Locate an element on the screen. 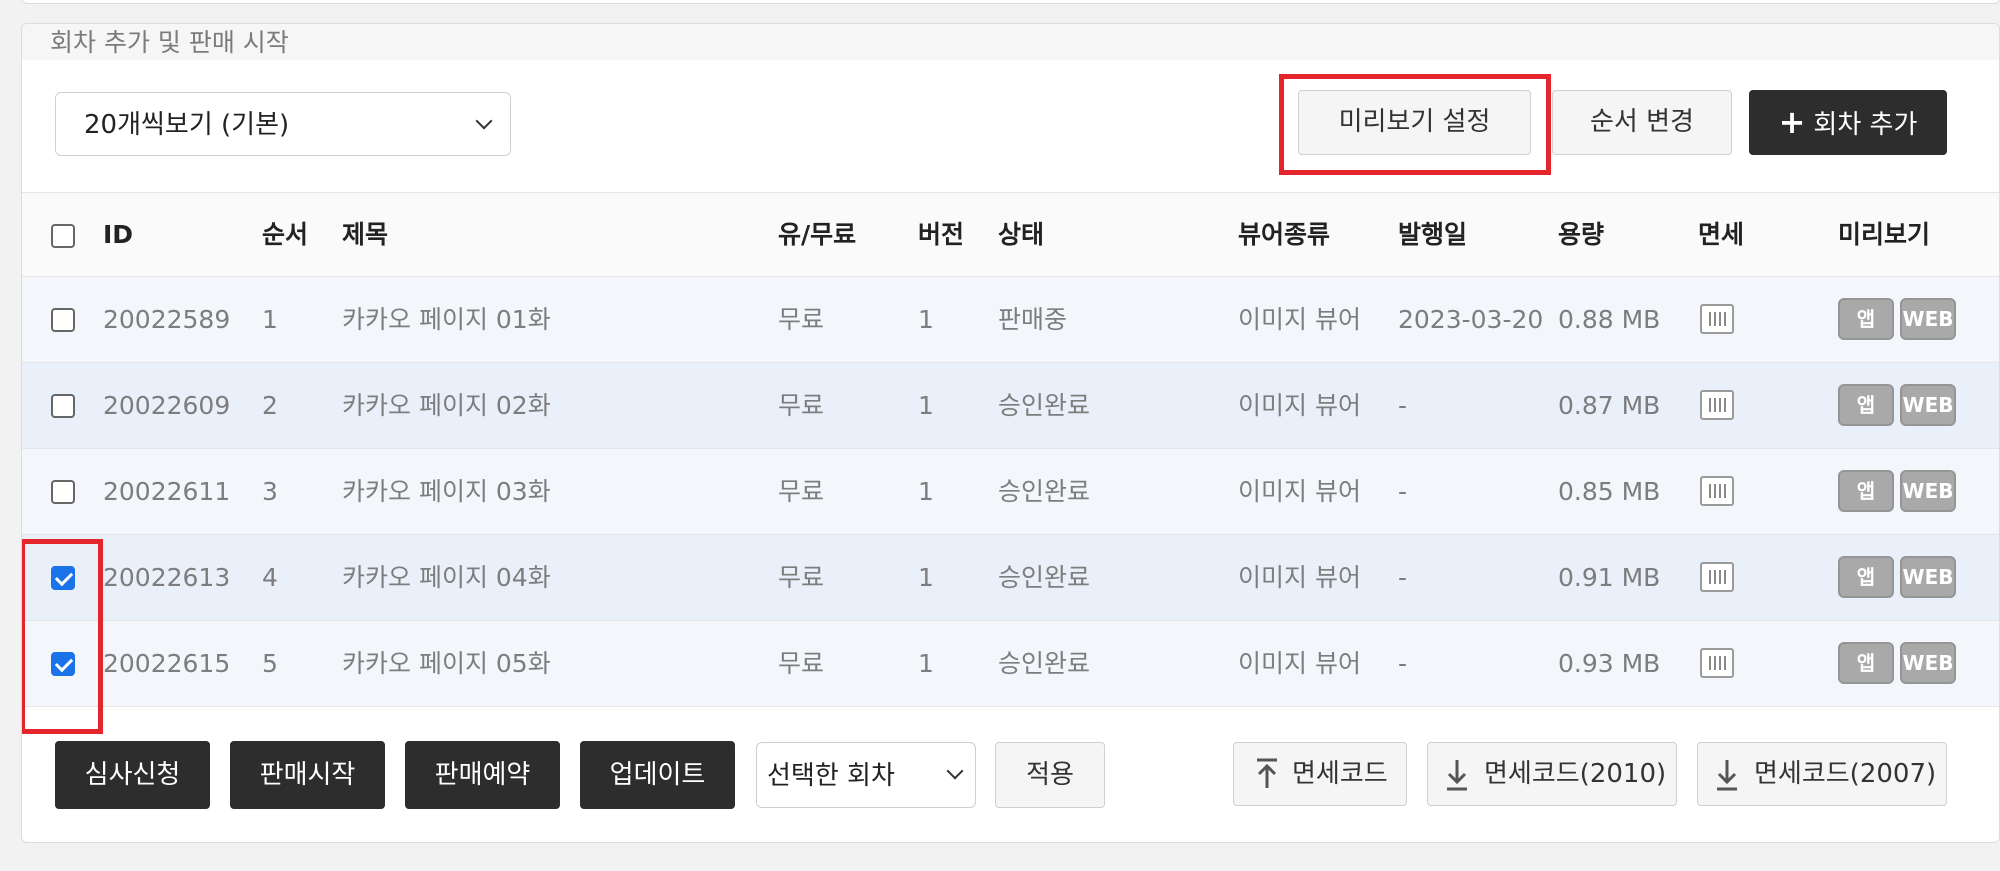 This screenshot has height=871, width=2000. cell-title: 카카오 페이지 01화 is located at coordinates (446, 319).